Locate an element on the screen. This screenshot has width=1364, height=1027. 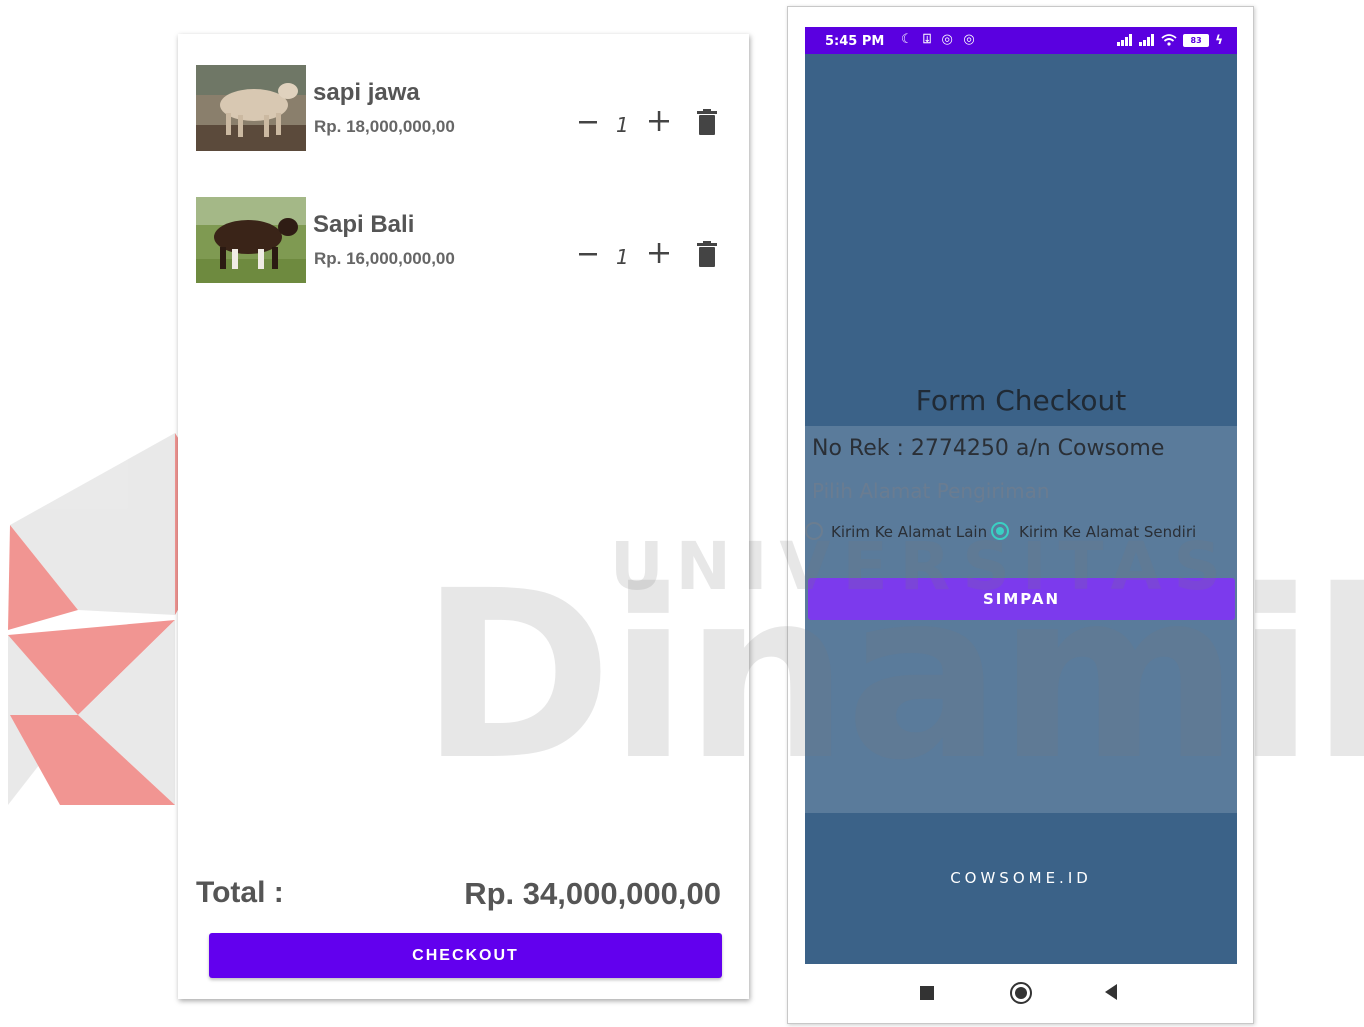
checkout-button: CHECKOUT is located at coordinates (465, 955).